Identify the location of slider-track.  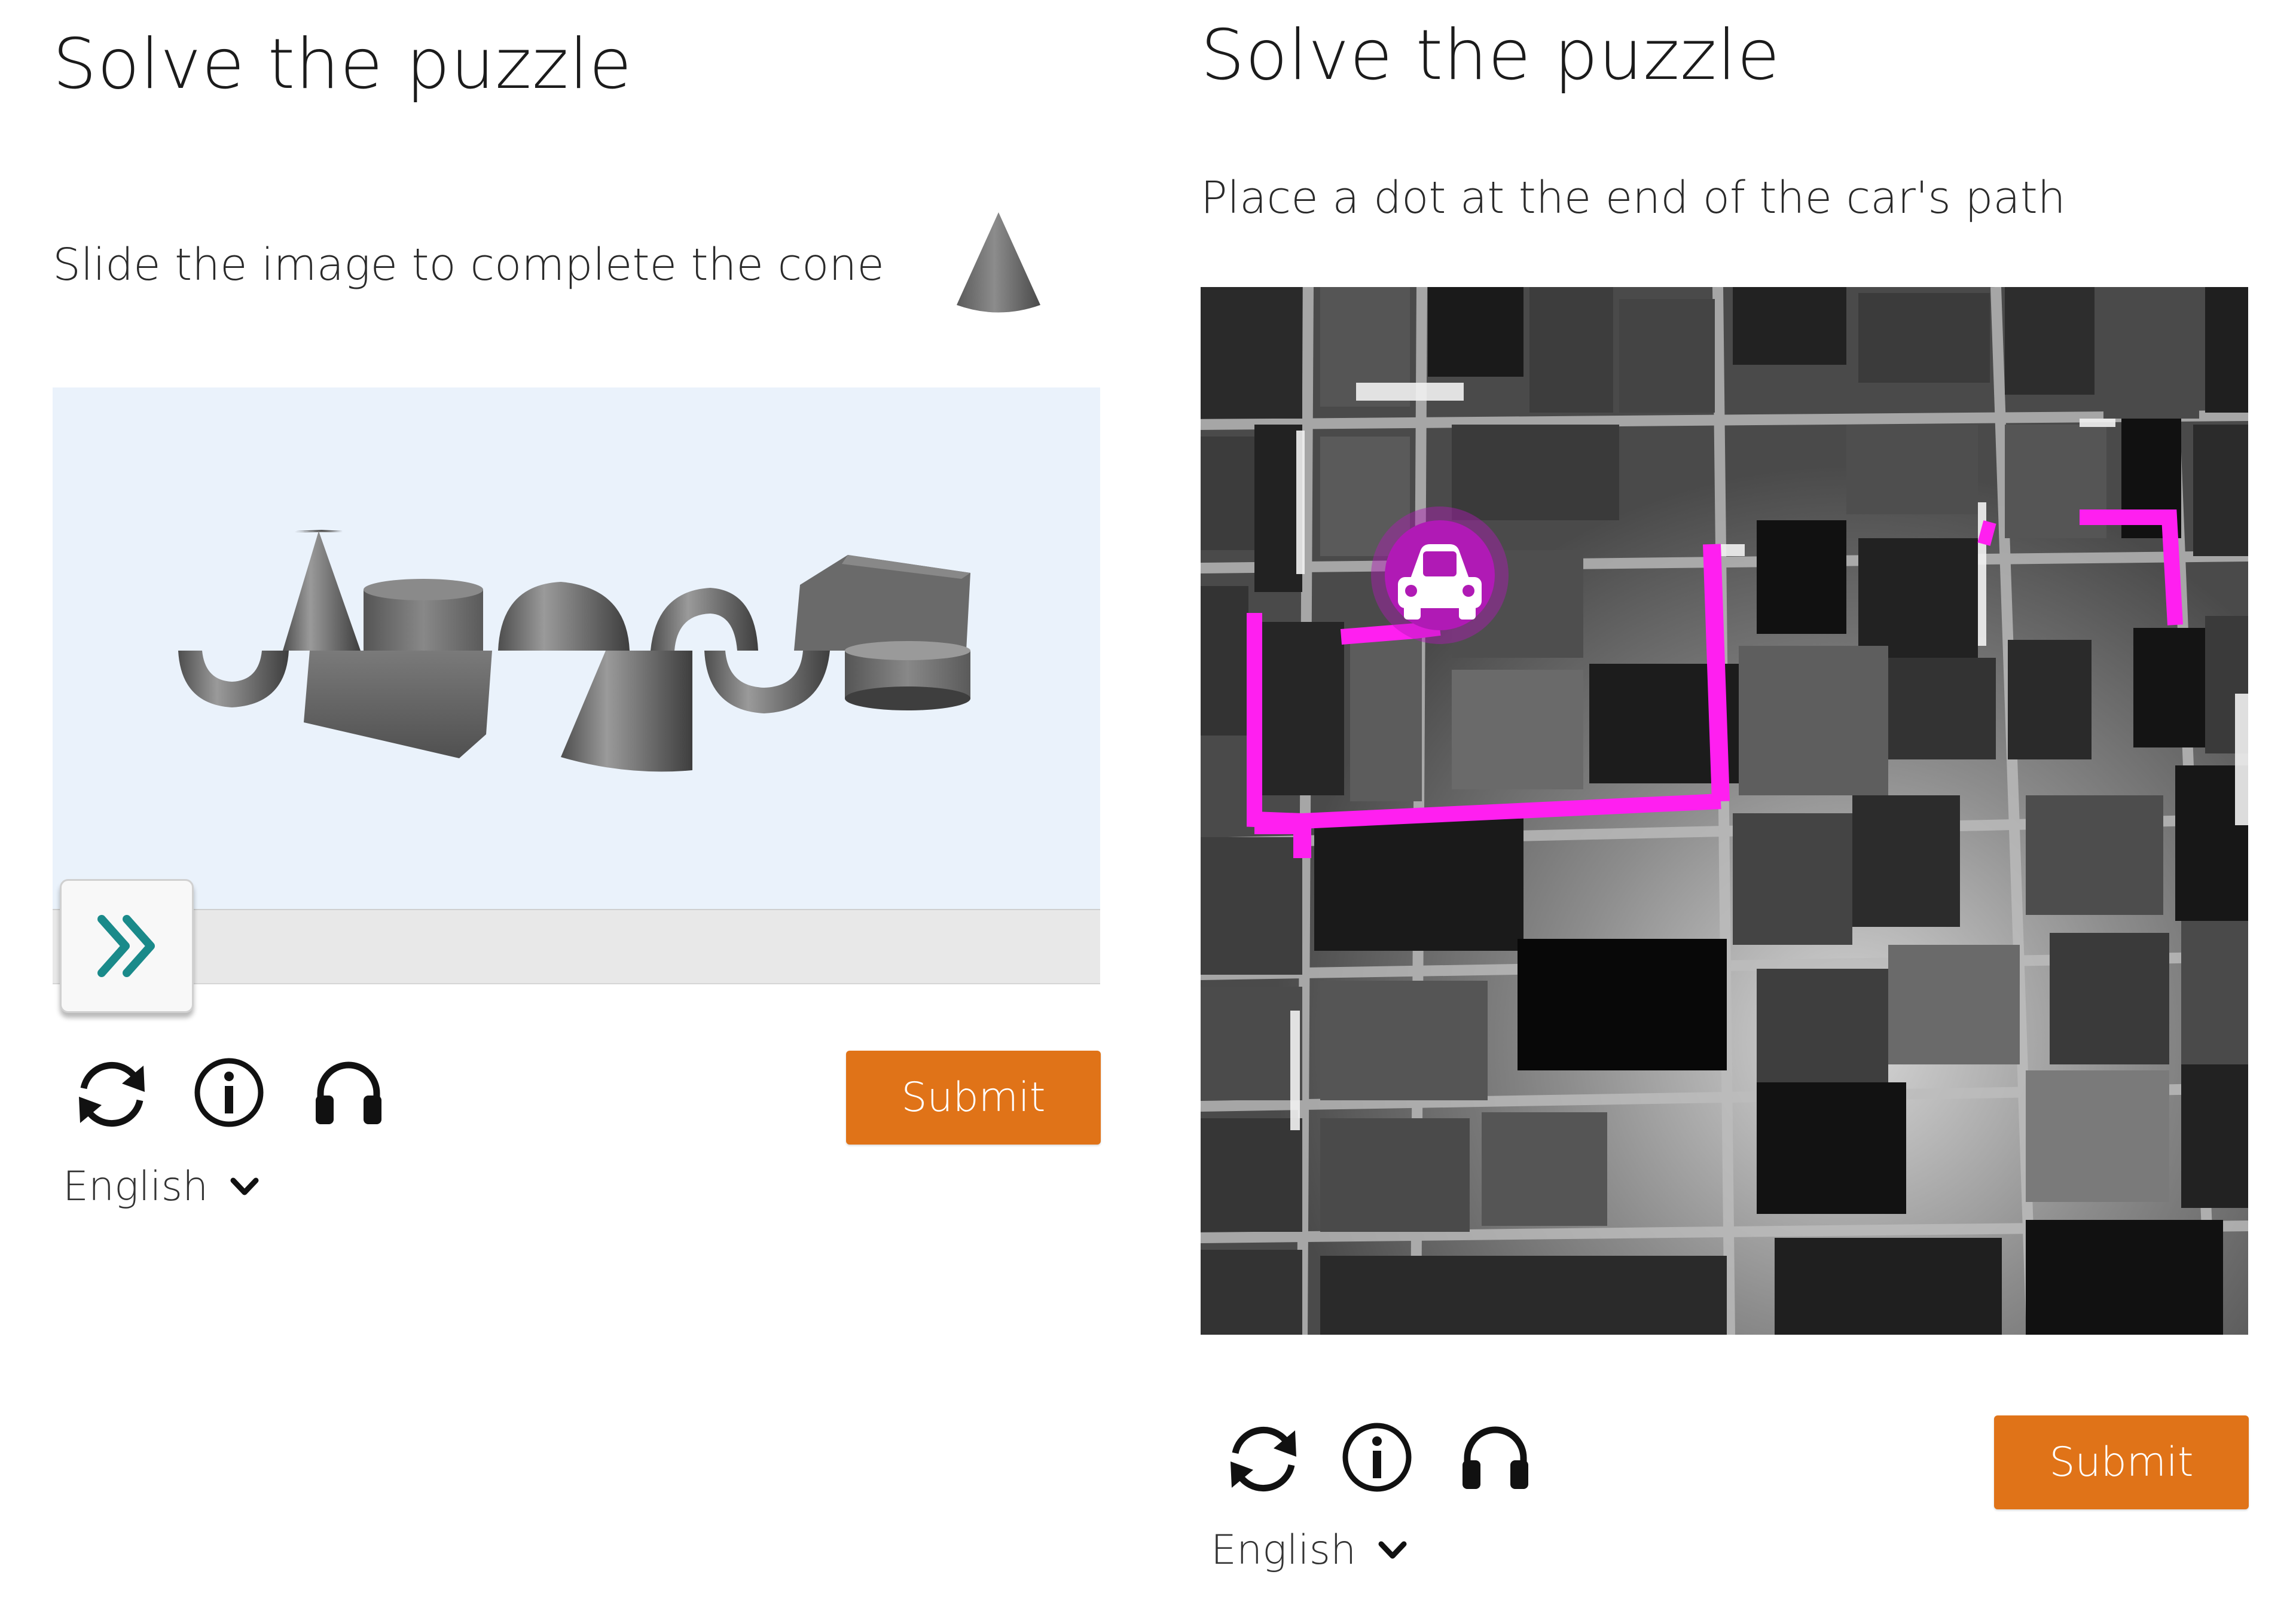
(576, 946).